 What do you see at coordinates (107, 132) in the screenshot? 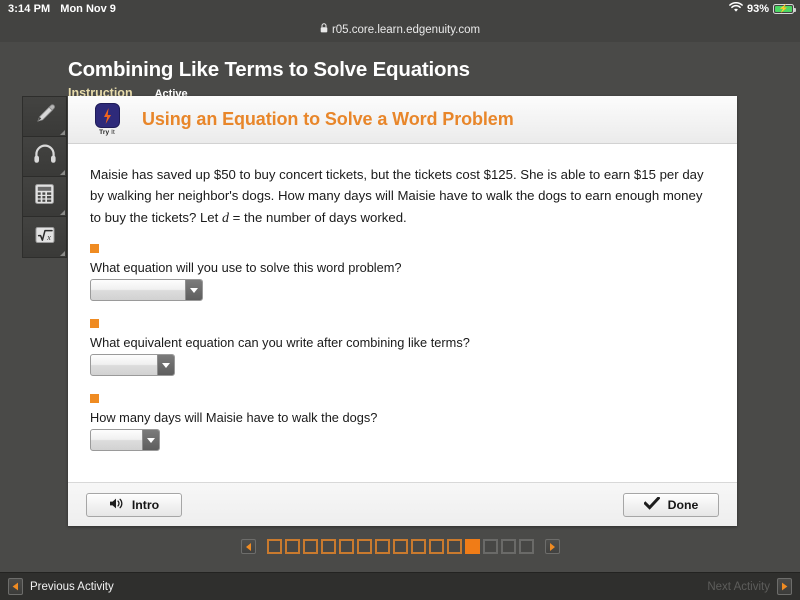
I see `try-it-label: Try It` at bounding box center [107, 132].